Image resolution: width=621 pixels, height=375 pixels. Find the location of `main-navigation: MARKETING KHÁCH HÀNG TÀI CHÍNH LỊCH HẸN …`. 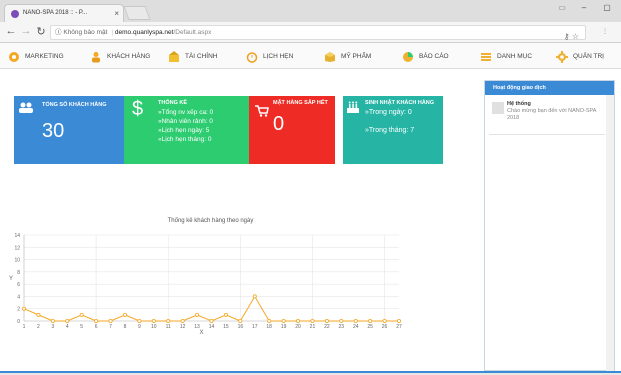

main-navigation: MARKETING KHÁCH HÀNG TÀI CHÍNH LỊCH HẸN … is located at coordinates (310, 56).